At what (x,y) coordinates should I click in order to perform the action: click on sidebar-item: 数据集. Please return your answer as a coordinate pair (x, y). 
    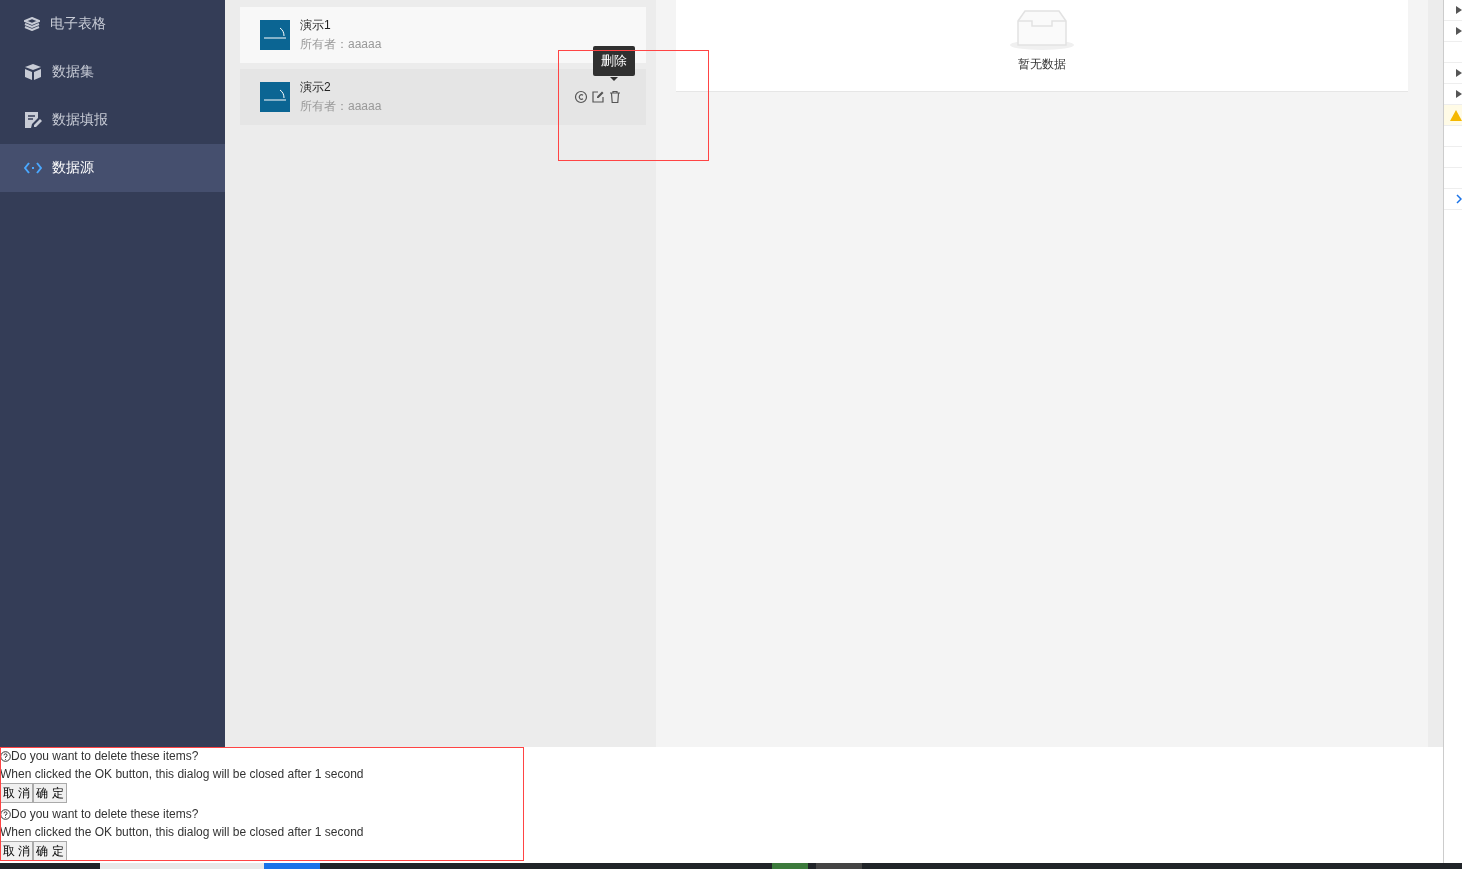
    Looking at the image, I should click on (112, 72).